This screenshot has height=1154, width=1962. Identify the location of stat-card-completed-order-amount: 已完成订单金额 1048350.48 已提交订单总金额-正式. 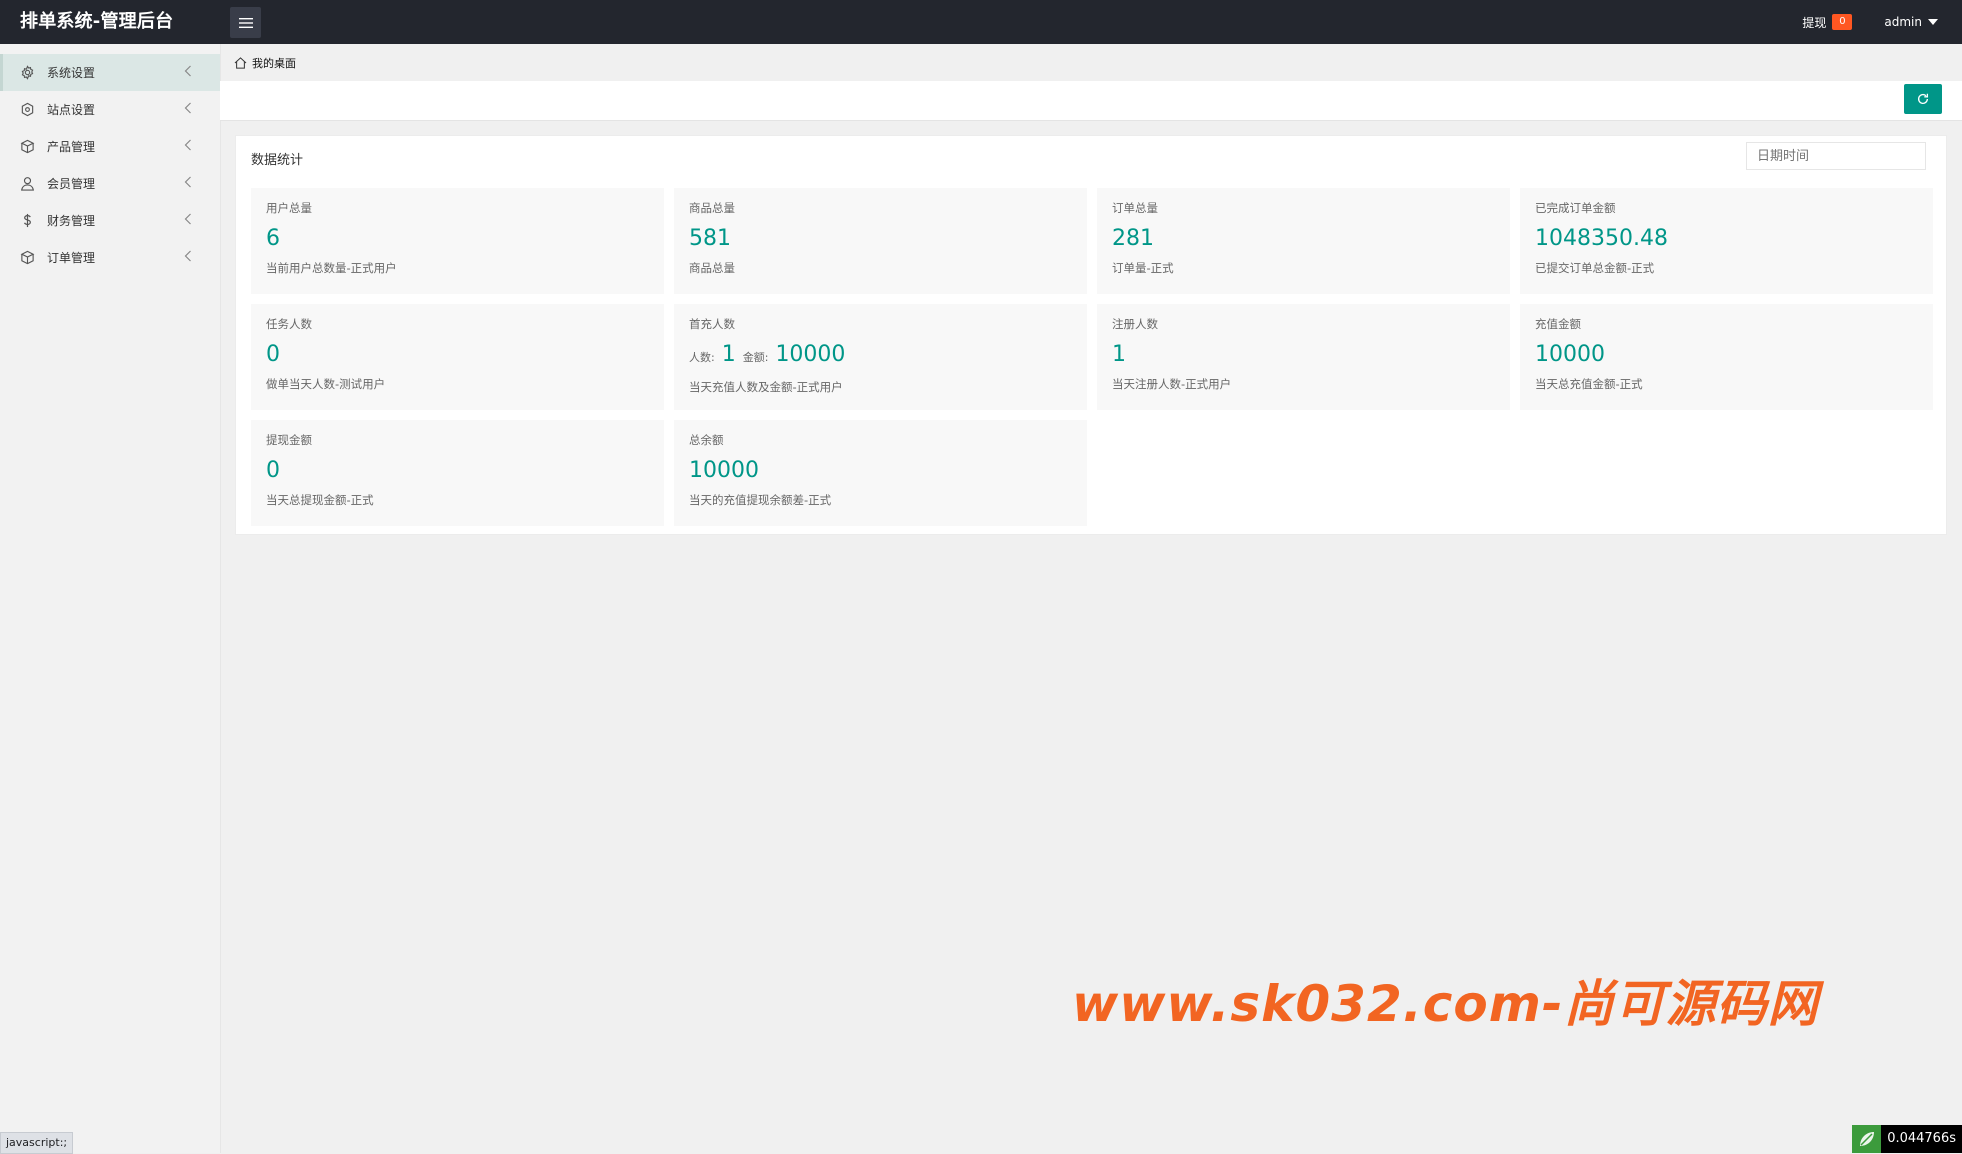
(1726, 241).